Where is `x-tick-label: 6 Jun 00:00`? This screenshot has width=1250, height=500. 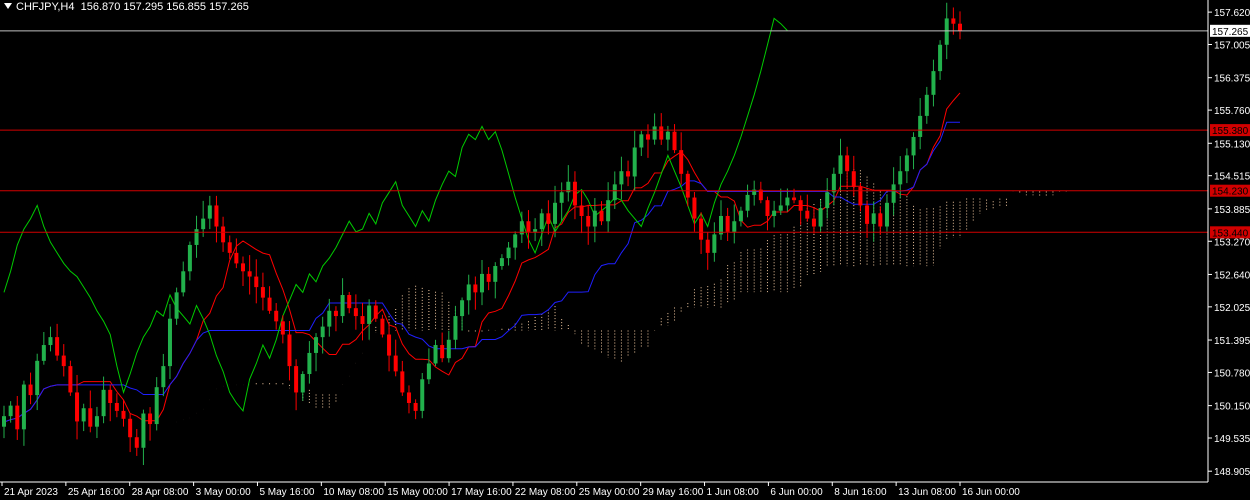
x-tick-label: 6 Jun 00:00 is located at coordinates (796, 492).